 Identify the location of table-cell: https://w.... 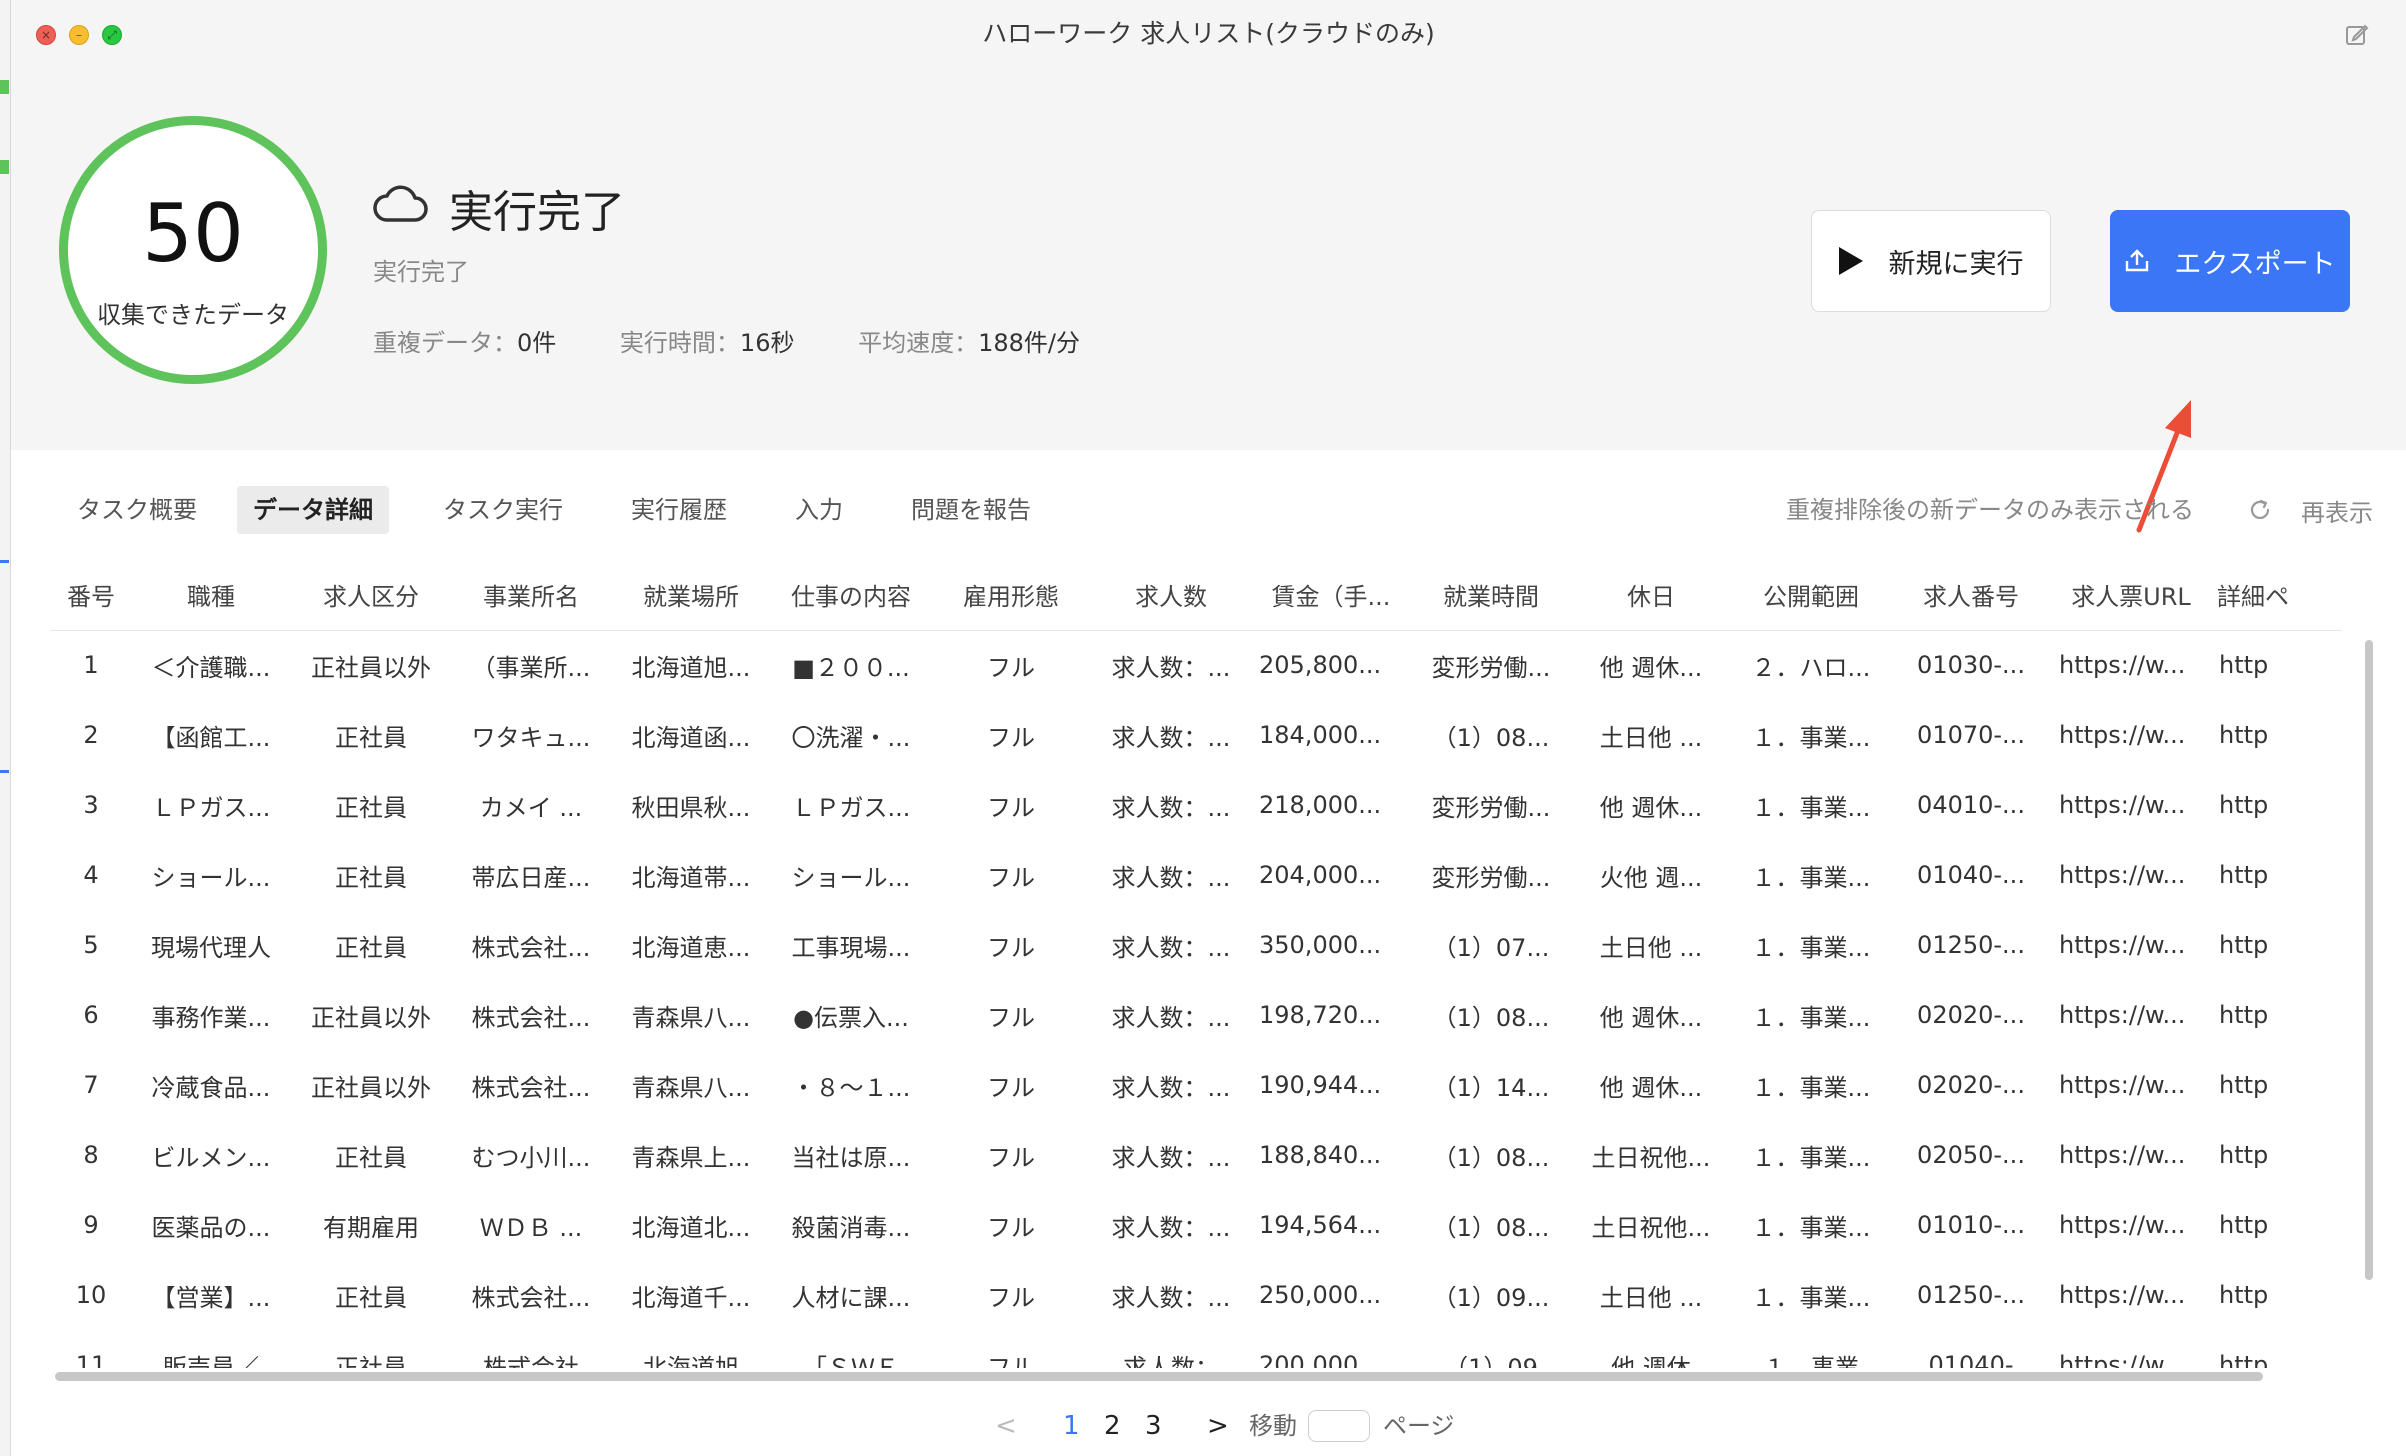
(2122, 1225).